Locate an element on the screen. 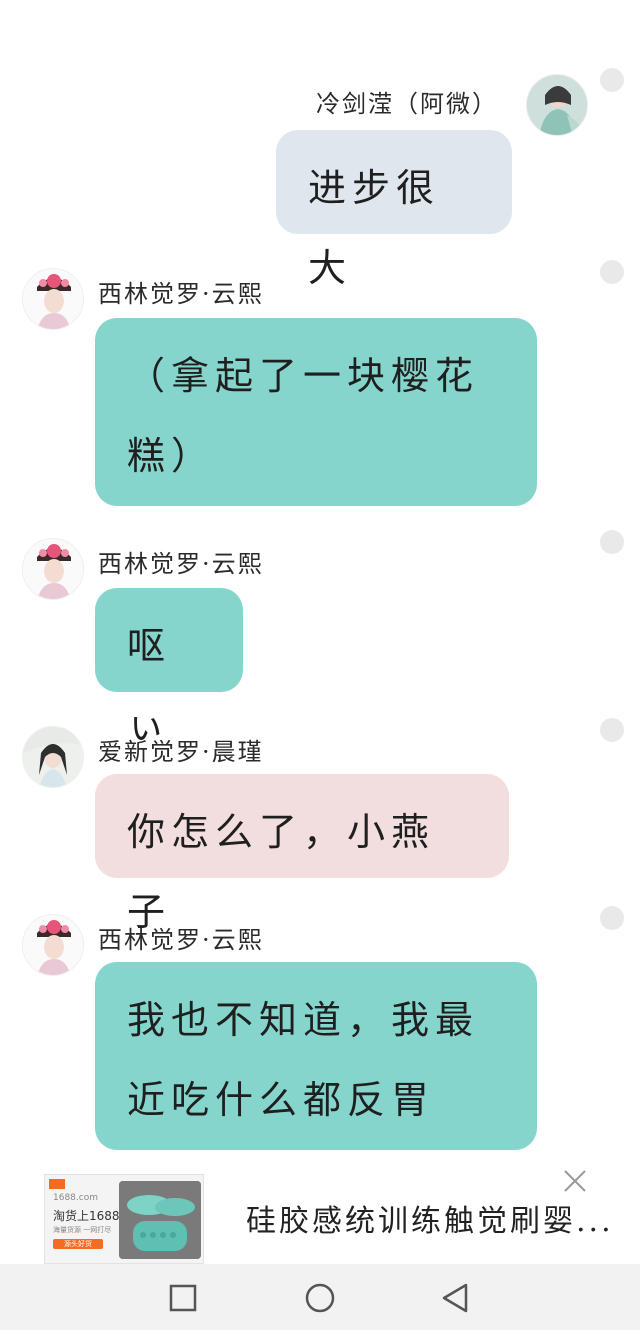  home-icon is located at coordinates (320, 1298).